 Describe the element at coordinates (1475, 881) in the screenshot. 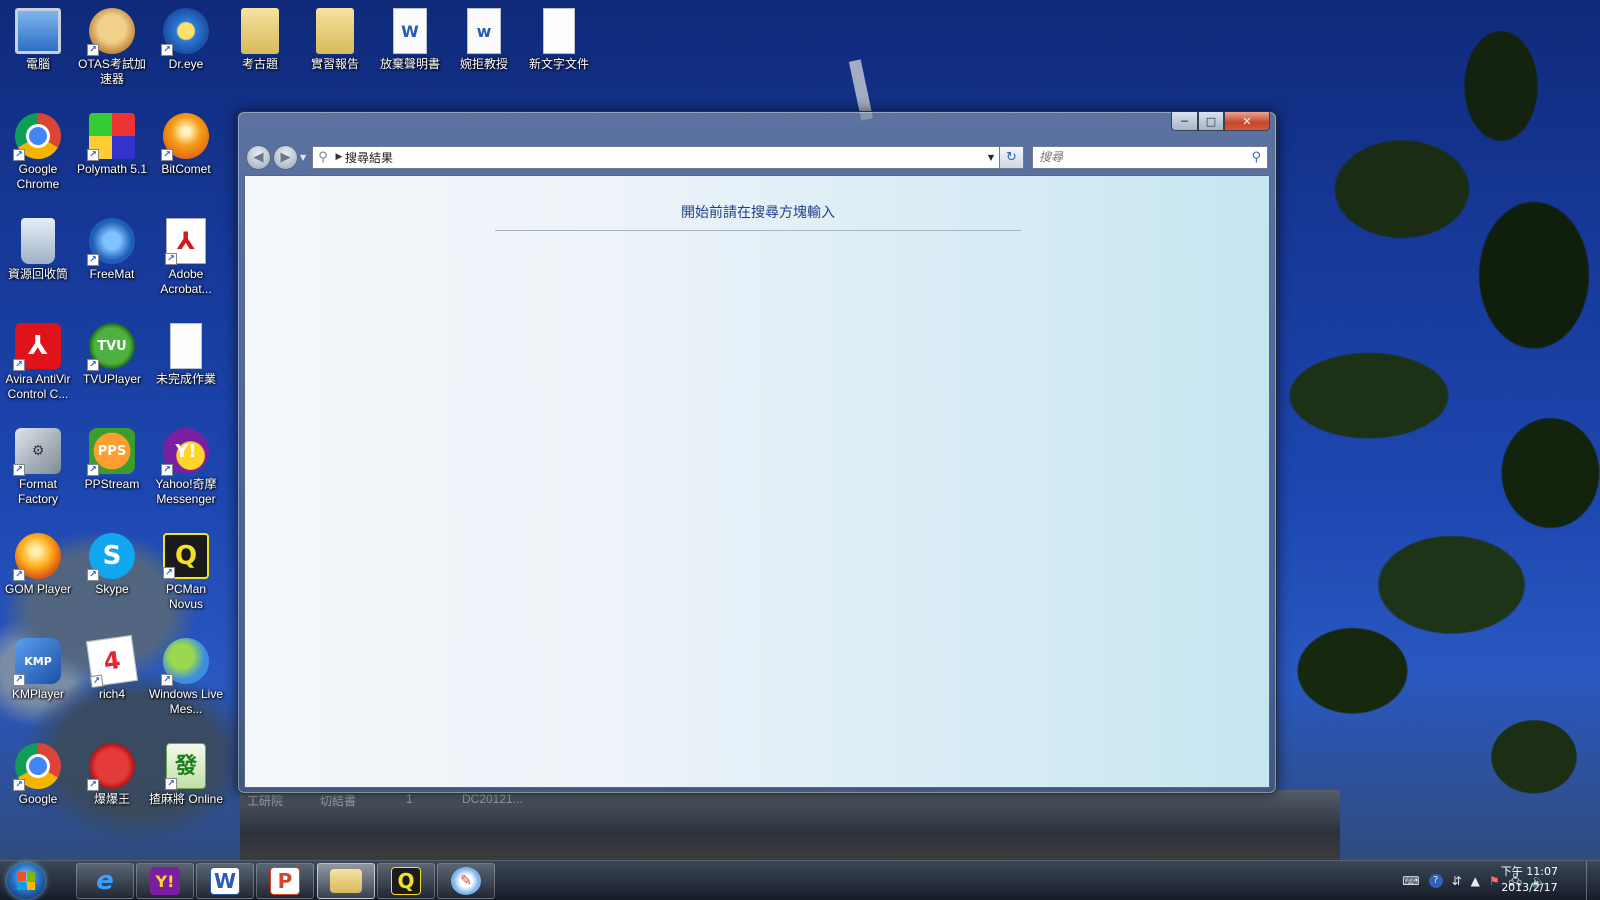

I see `show-hidden-icons-icon: ▲` at that location.